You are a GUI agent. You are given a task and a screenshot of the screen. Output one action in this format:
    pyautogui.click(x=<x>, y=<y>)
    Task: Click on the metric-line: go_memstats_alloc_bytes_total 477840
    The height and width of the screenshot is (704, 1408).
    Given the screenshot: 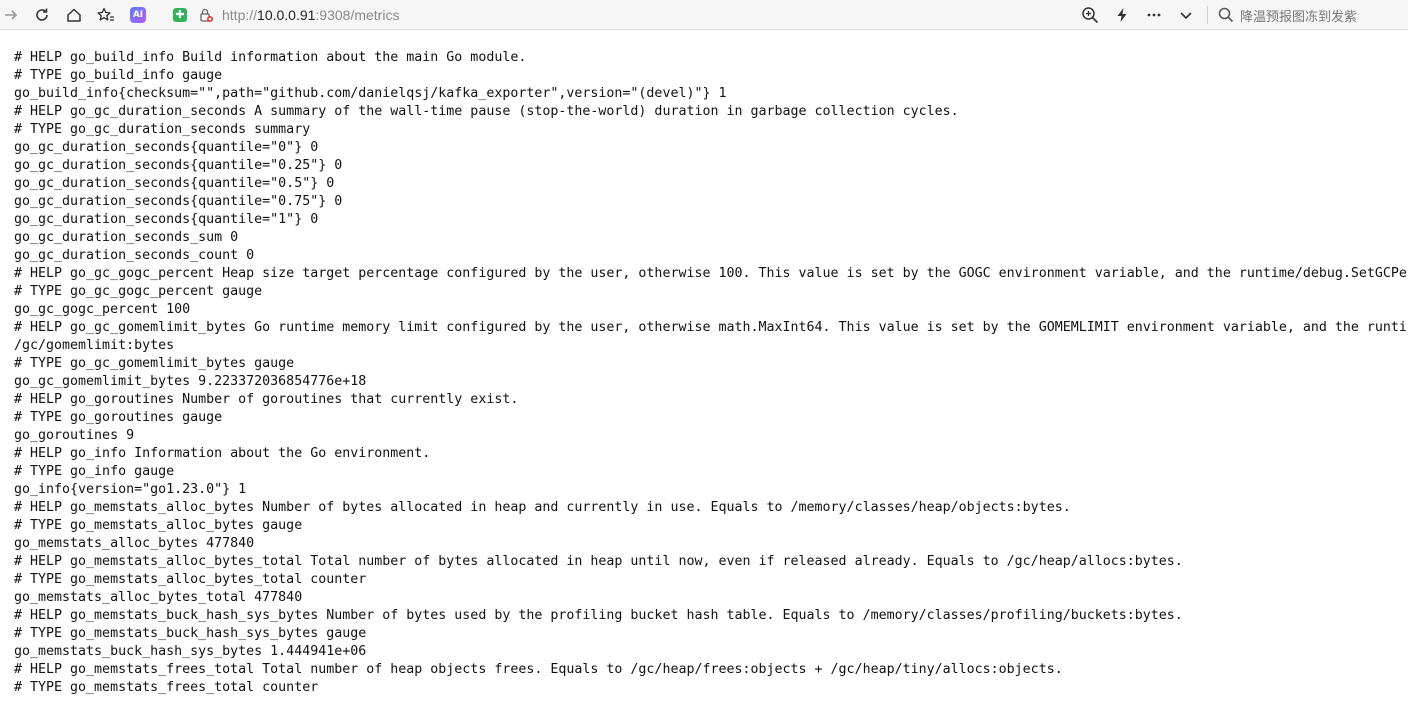 What is the action you would take?
    pyautogui.click(x=158, y=597)
    